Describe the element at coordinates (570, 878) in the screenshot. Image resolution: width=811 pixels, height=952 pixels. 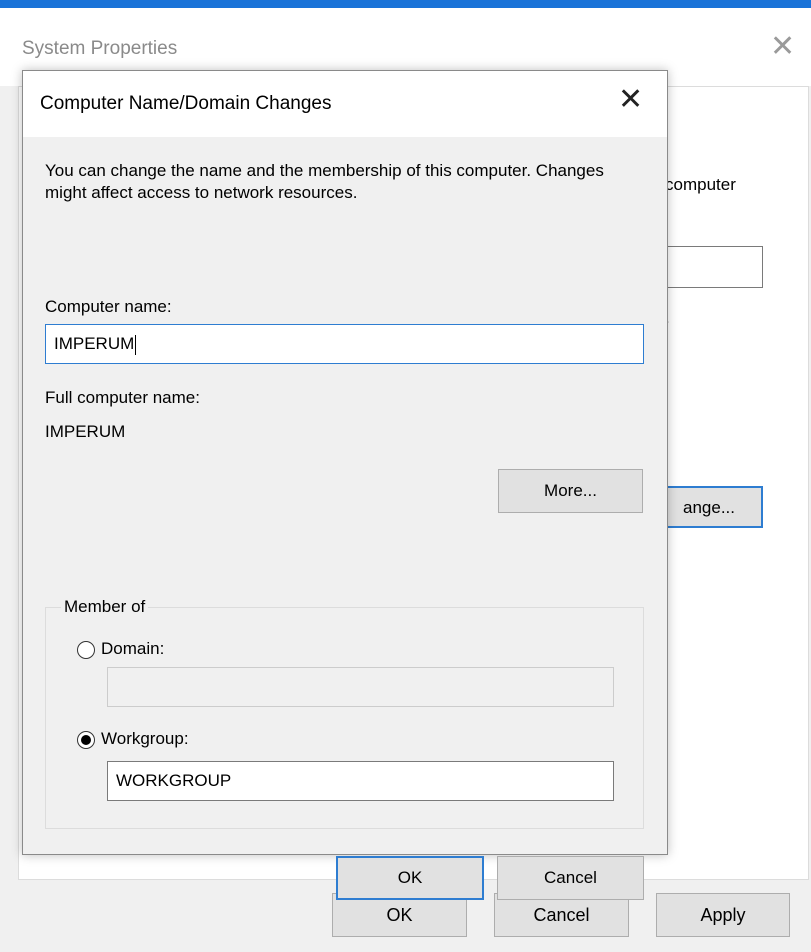
I see `dialog-cancel-button: Cancel` at that location.